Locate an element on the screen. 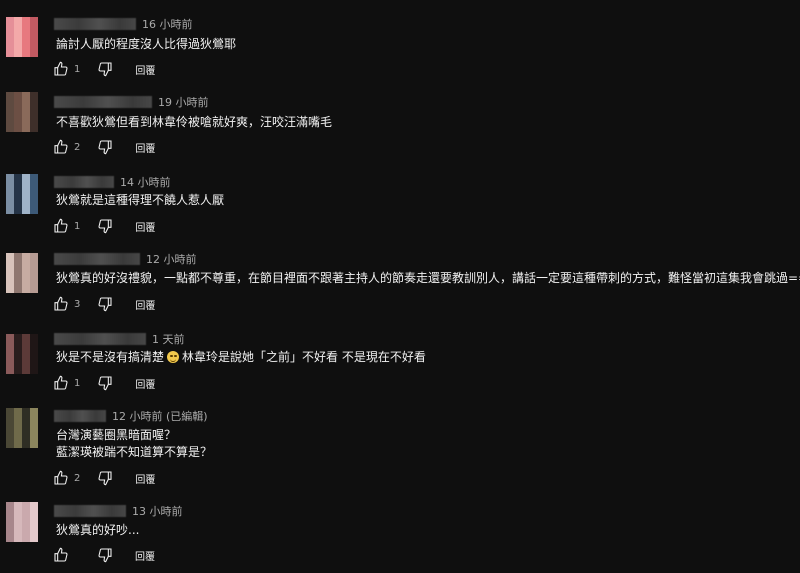 This screenshot has height=573, width=800. like-count: 3 is located at coordinates (77, 304).